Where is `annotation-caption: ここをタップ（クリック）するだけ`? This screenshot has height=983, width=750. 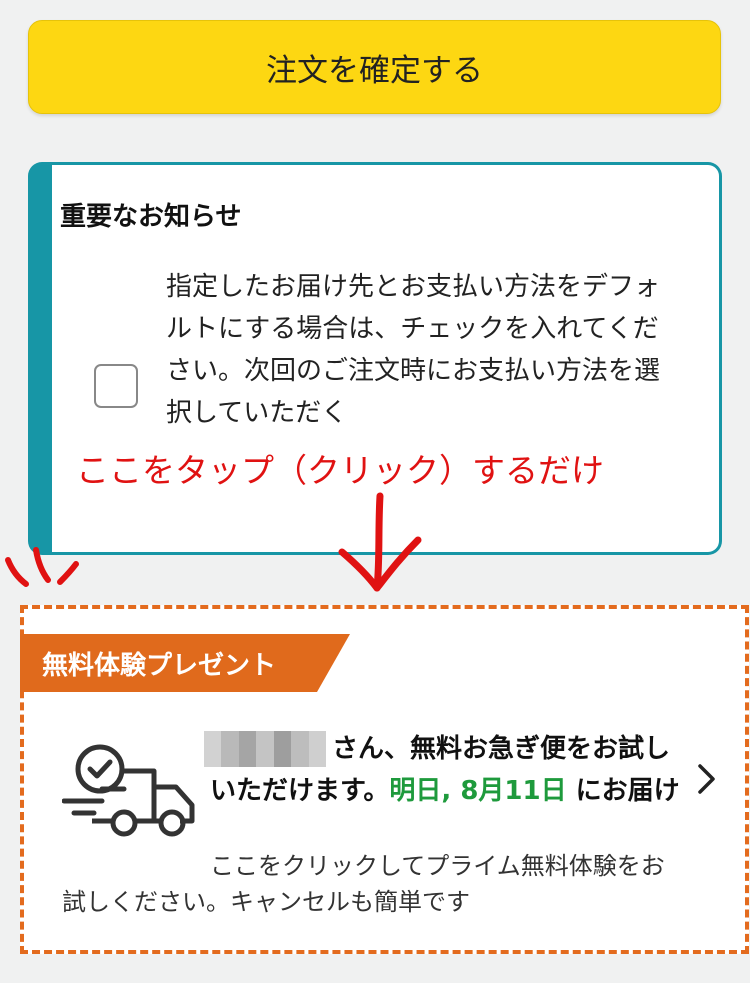 annotation-caption: ここをタップ（クリック）するだけ is located at coordinates (340, 470).